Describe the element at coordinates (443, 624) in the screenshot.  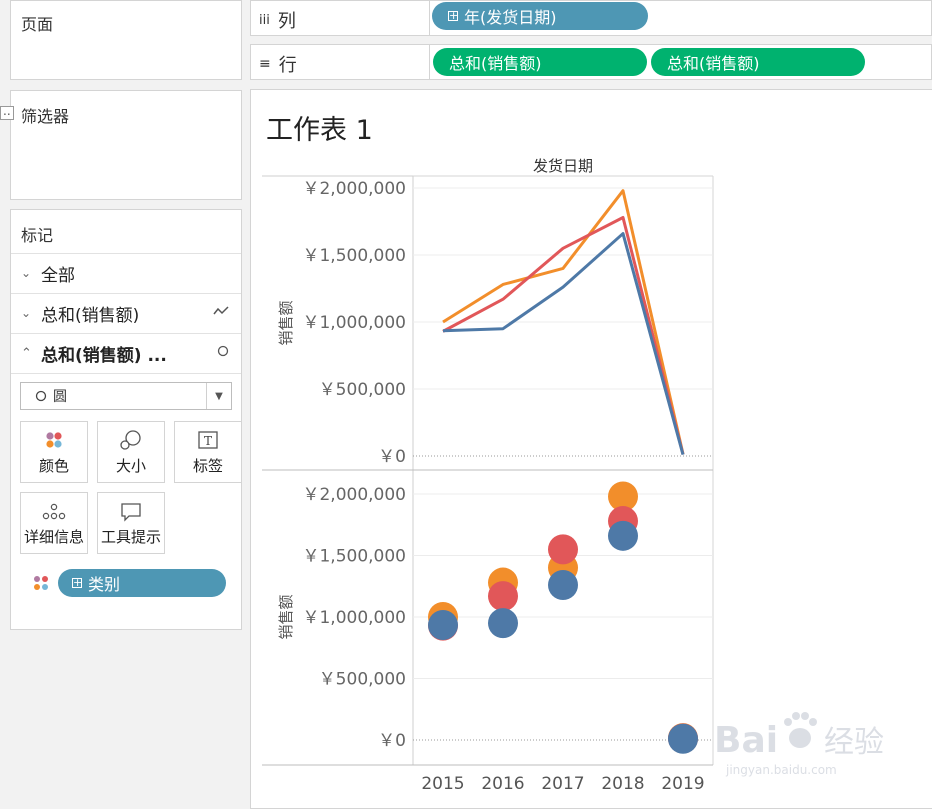
I see `data-point-2-2015` at that location.